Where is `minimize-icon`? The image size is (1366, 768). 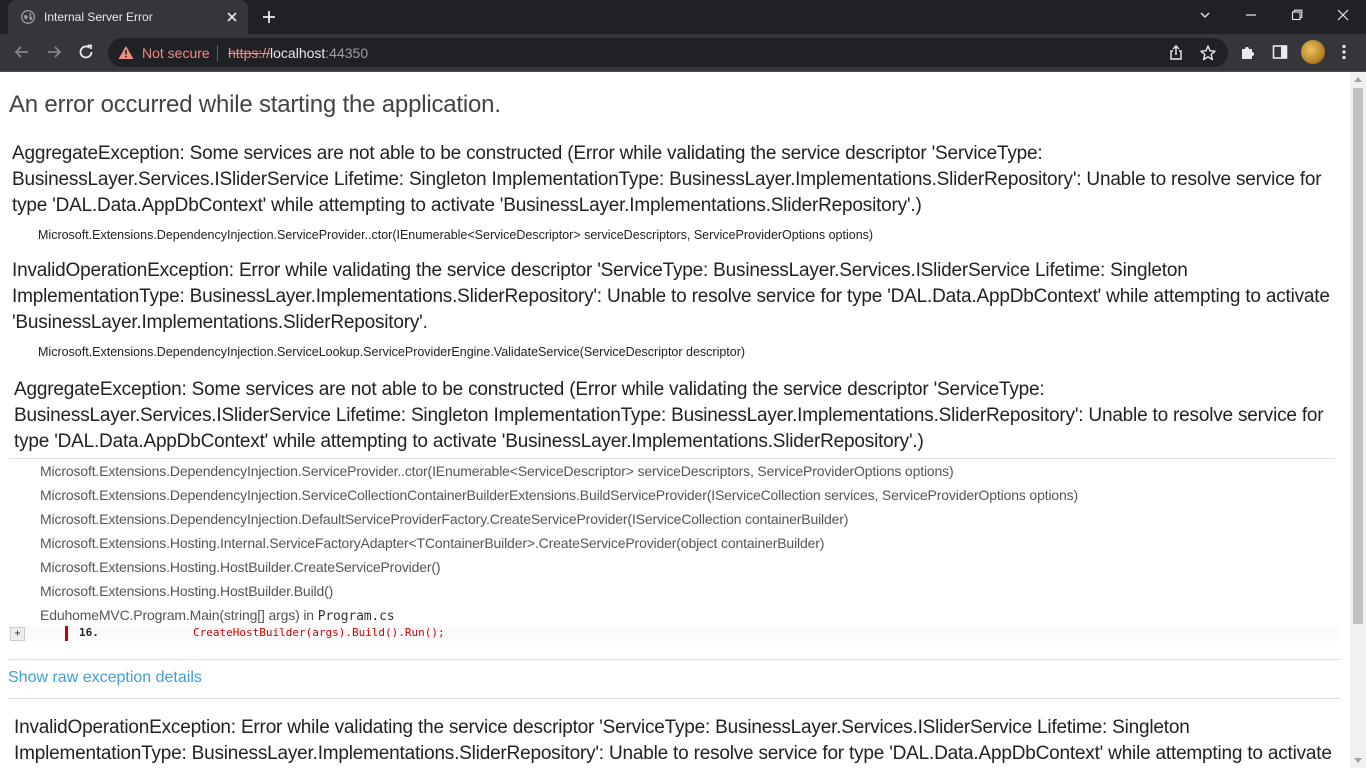
minimize-icon is located at coordinates (1251, 15).